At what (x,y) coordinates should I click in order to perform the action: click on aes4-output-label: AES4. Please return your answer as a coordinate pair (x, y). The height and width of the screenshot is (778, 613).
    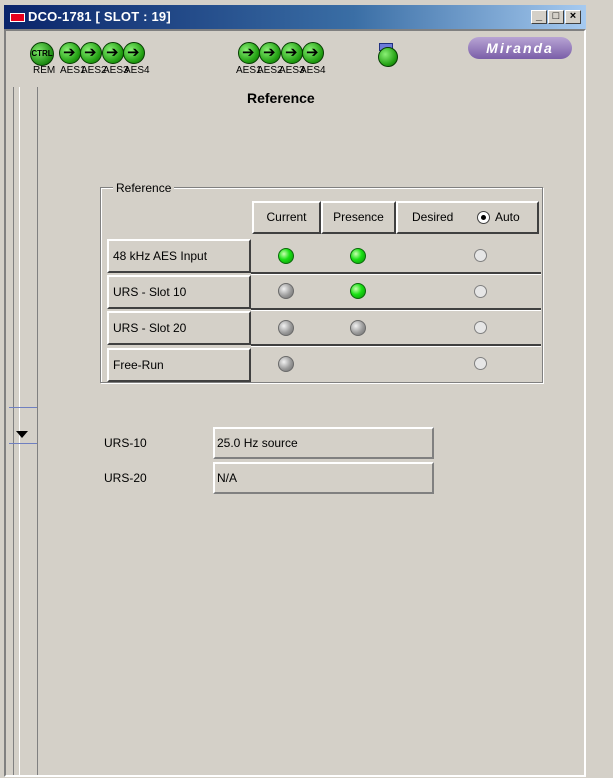
    Looking at the image, I should click on (313, 70).